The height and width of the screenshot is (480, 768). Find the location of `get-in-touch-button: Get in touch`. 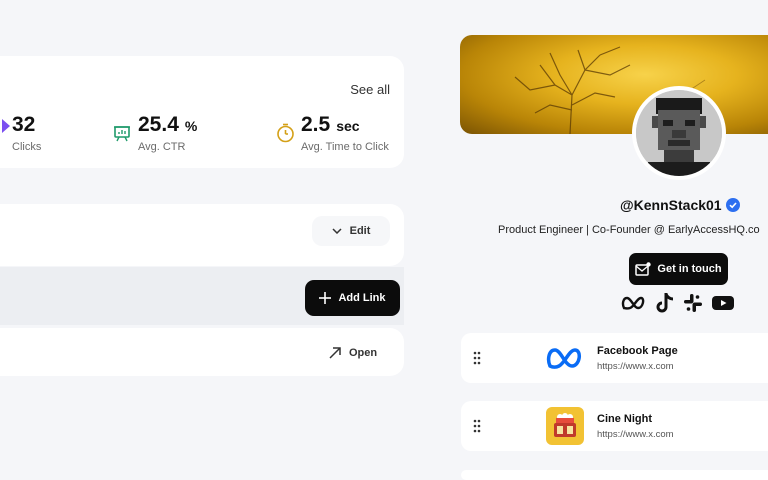

get-in-touch-button: Get in touch is located at coordinates (678, 269).